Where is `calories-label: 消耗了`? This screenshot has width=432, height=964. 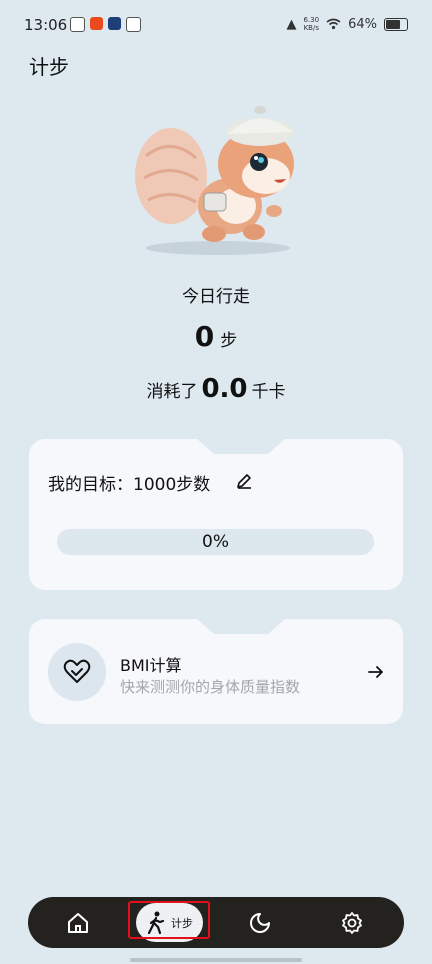
calories-label: 消耗了 is located at coordinates (172, 392).